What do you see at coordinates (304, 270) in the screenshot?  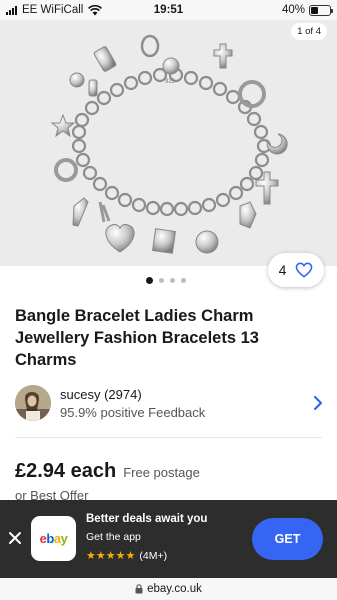 I see `heart-icon` at bounding box center [304, 270].